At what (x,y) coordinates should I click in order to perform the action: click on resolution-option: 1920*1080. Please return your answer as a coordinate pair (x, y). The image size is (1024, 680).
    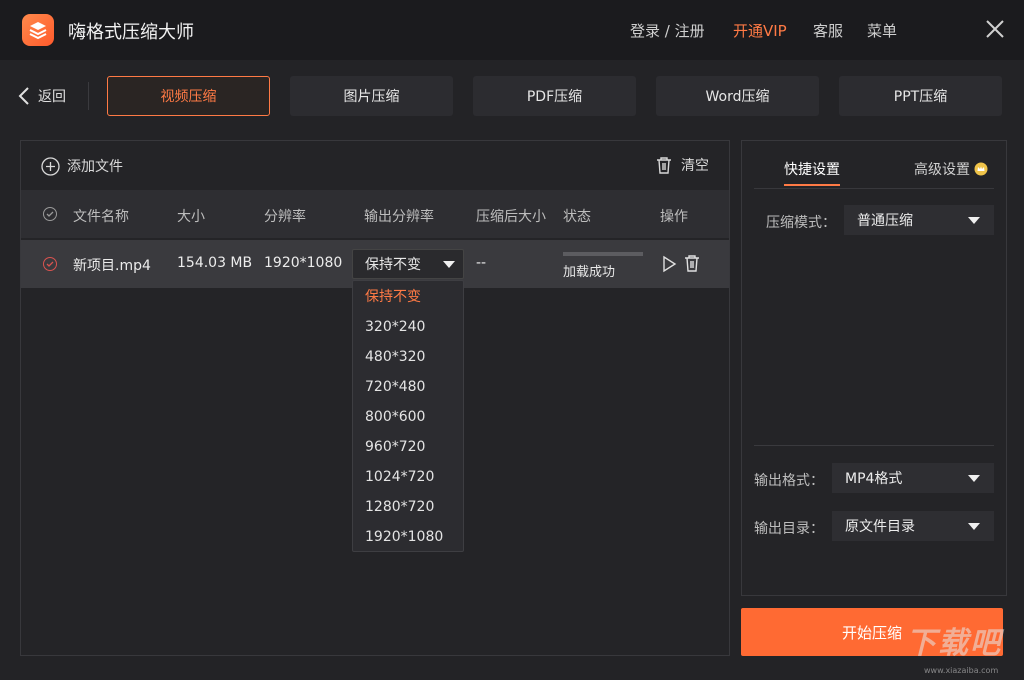
    Looking at the image, I should click on (408, 537).